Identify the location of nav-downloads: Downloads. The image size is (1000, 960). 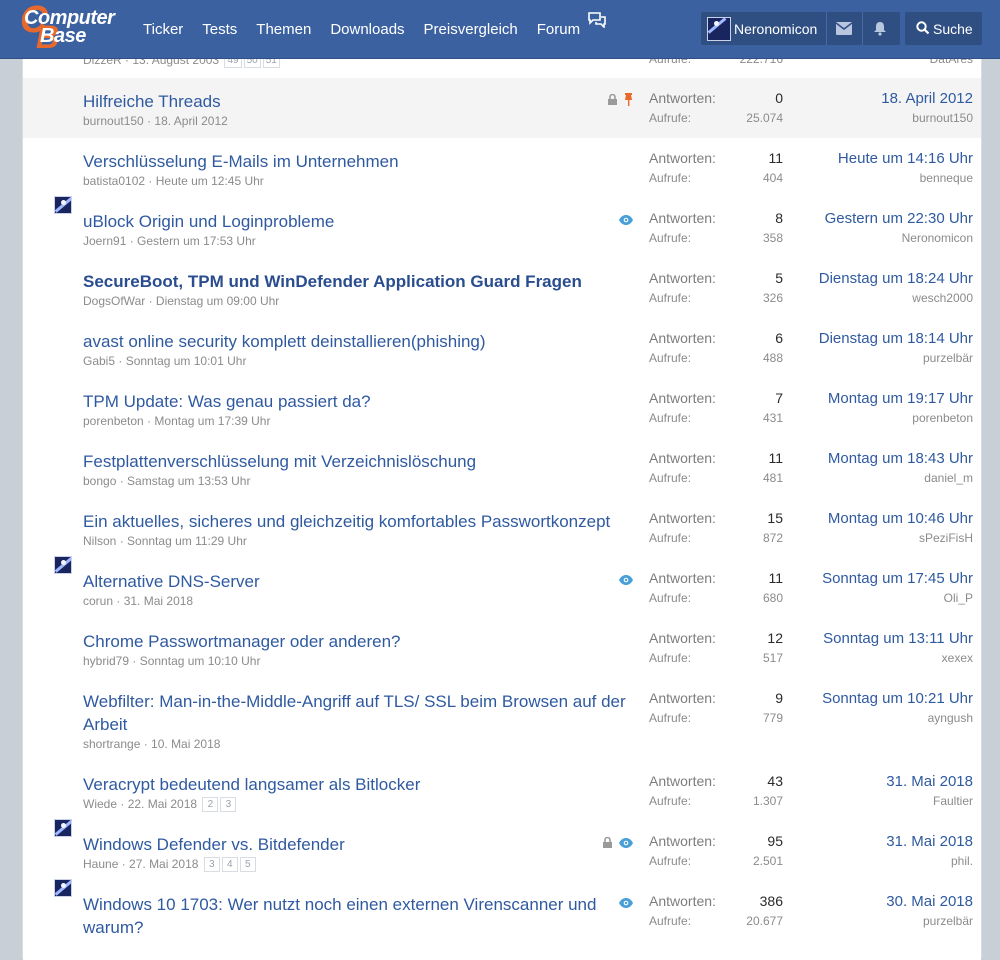
(367, 29).